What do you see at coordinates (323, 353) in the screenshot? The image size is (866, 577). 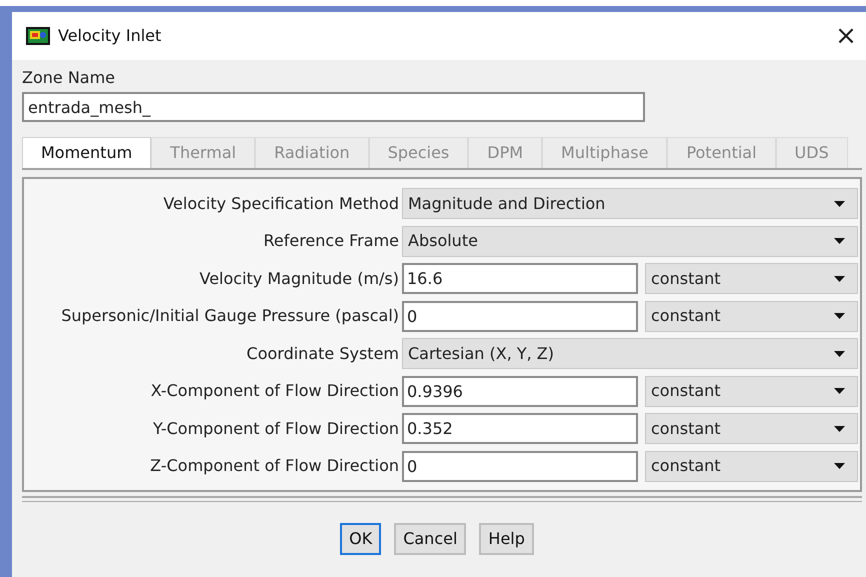 I see `field-label: Coordinate System` at bounding box center [323, 353].